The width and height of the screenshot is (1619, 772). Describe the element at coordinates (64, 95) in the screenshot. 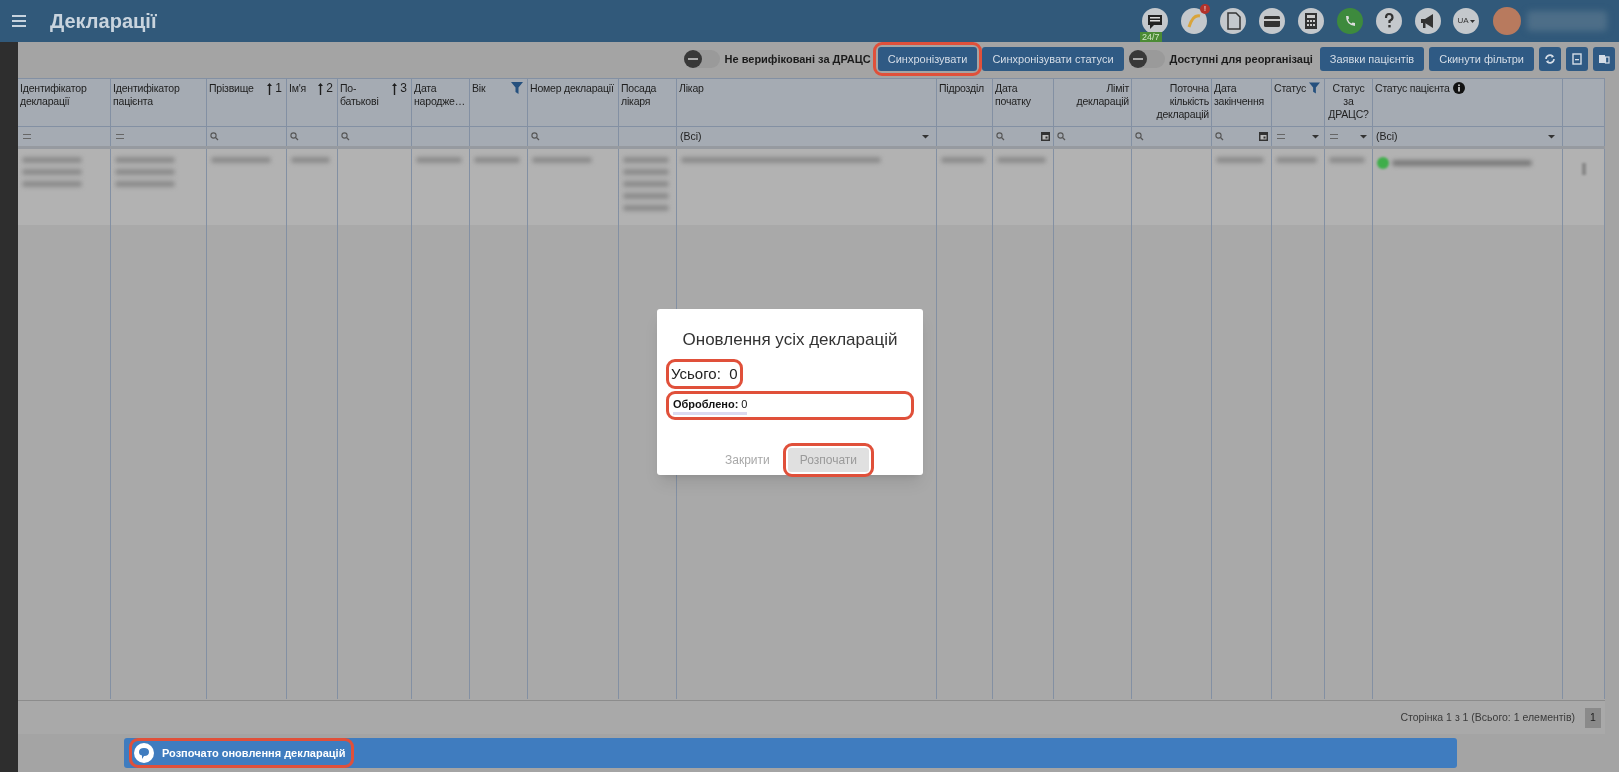

I see `column-header: Ідентифікатор декларації` at that location.